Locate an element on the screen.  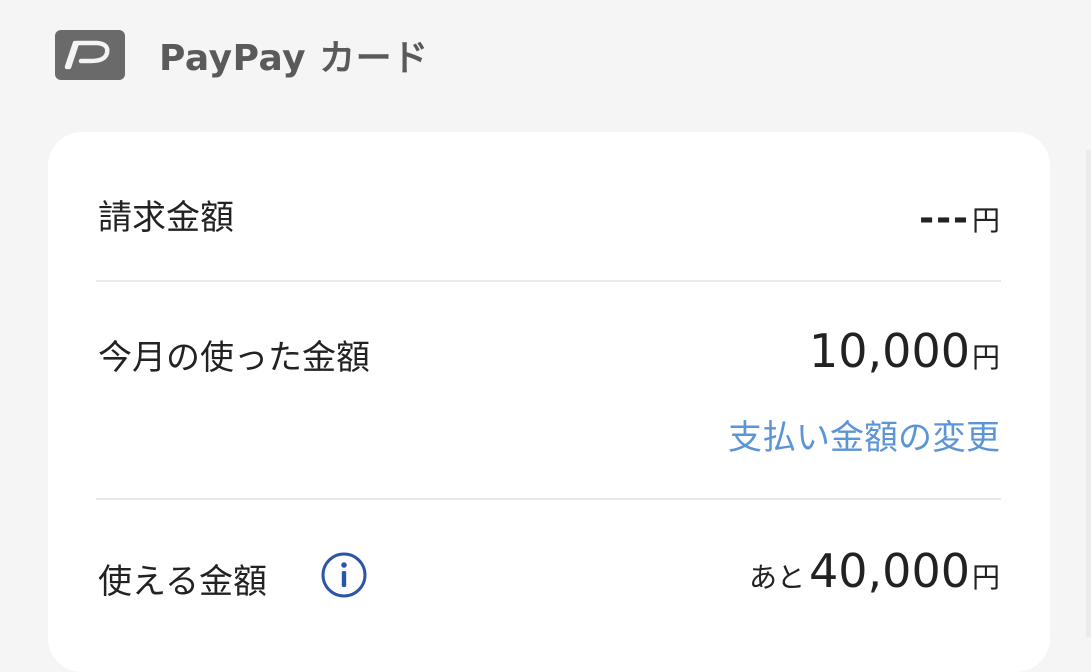
available-amount-unit: 円 is located at coordinates (985, 577).